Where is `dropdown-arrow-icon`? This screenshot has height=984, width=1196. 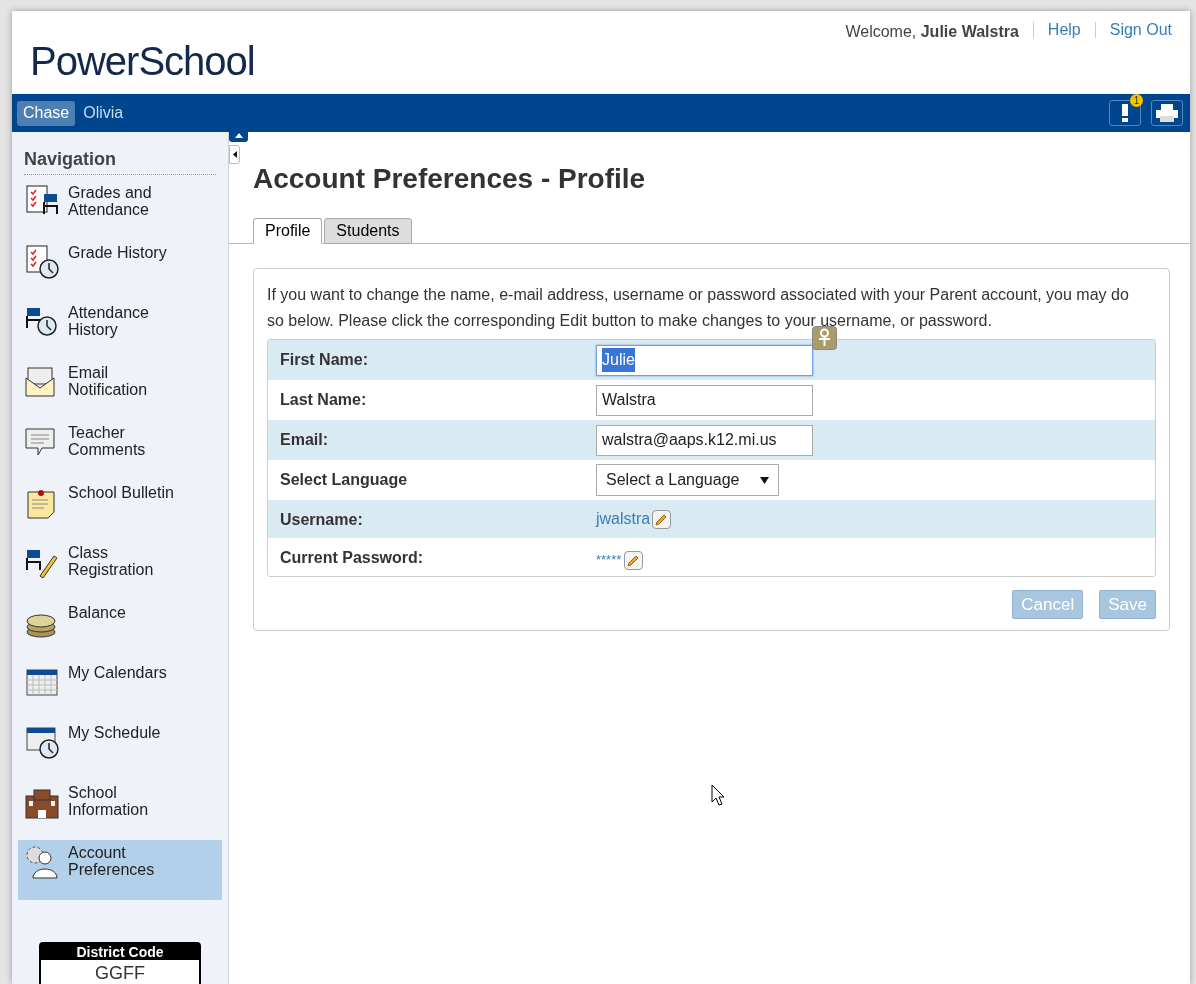 dropdown-arrow-icon is located at coordinates (764, 480).